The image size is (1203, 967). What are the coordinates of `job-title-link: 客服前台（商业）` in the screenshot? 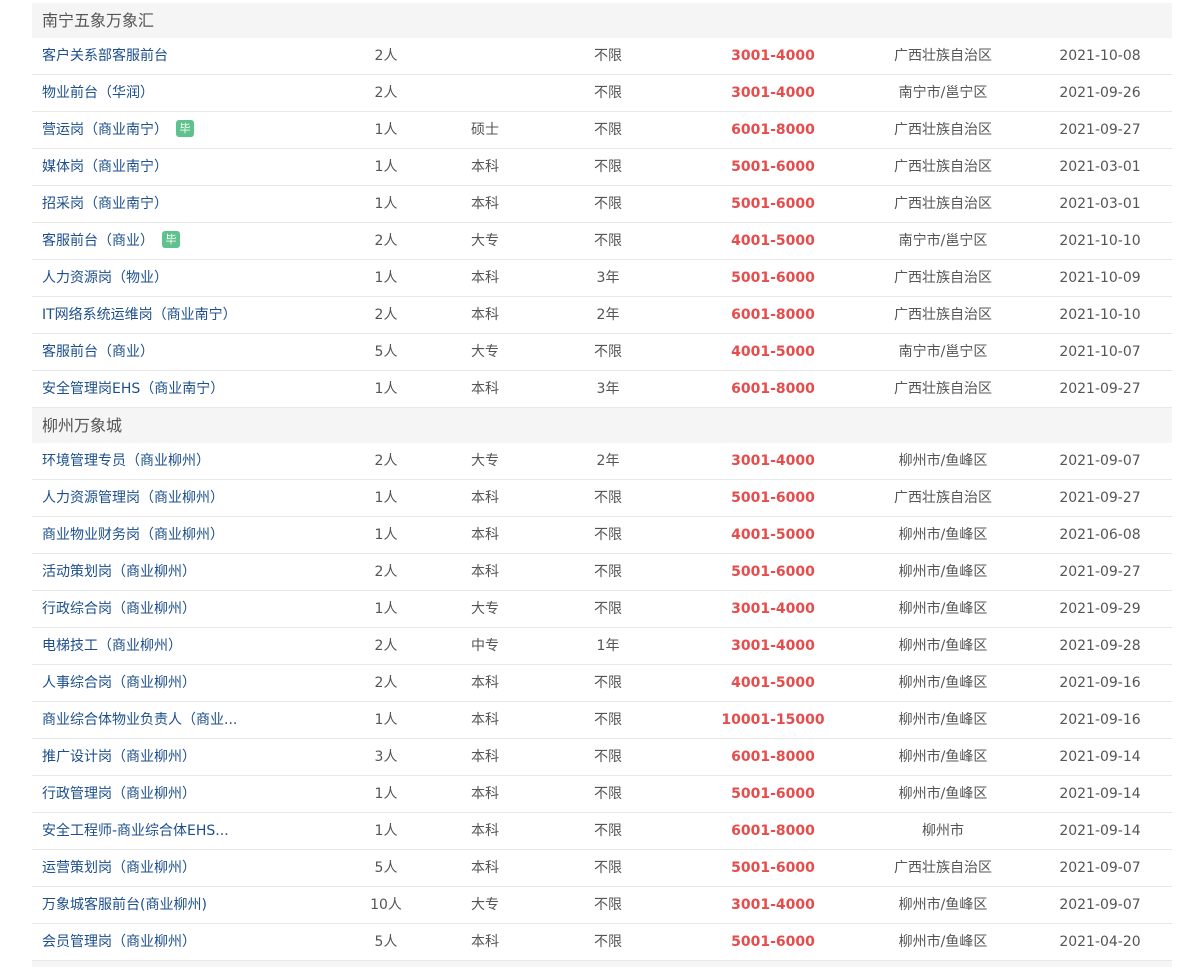 It's located at (177, 352).